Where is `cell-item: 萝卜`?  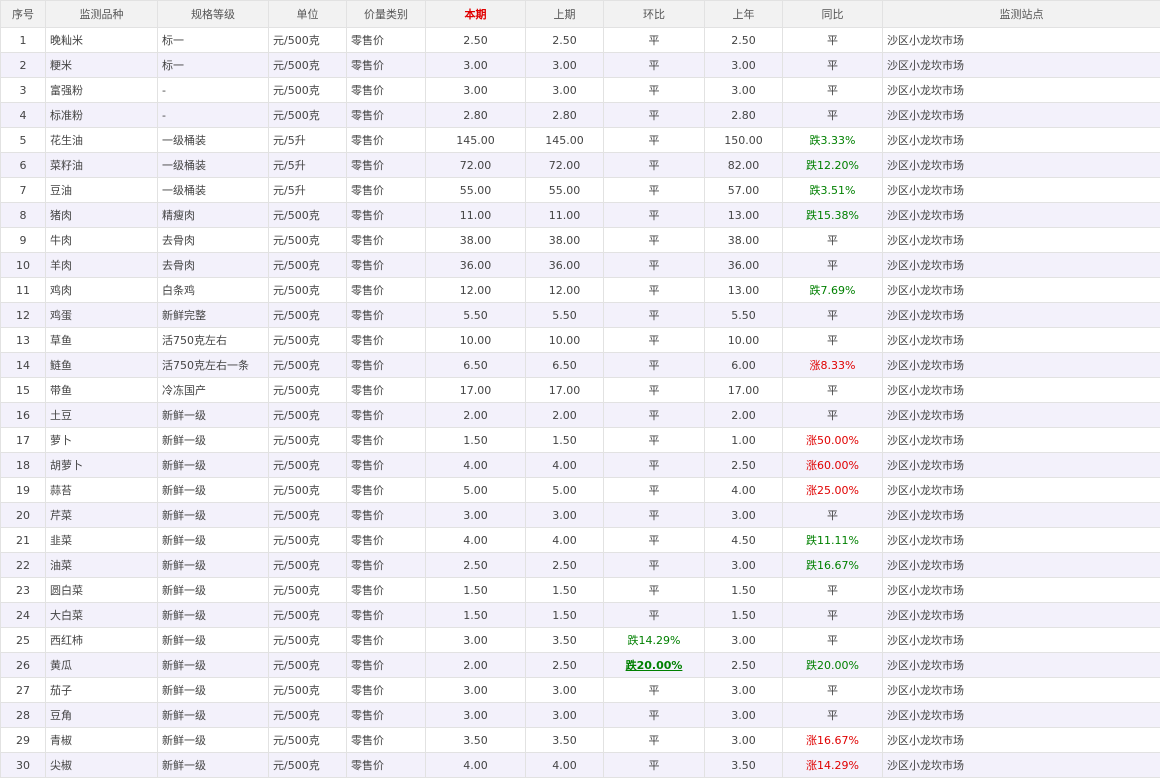
cell-item: 萝卜 is located at coordinates (102, 440).